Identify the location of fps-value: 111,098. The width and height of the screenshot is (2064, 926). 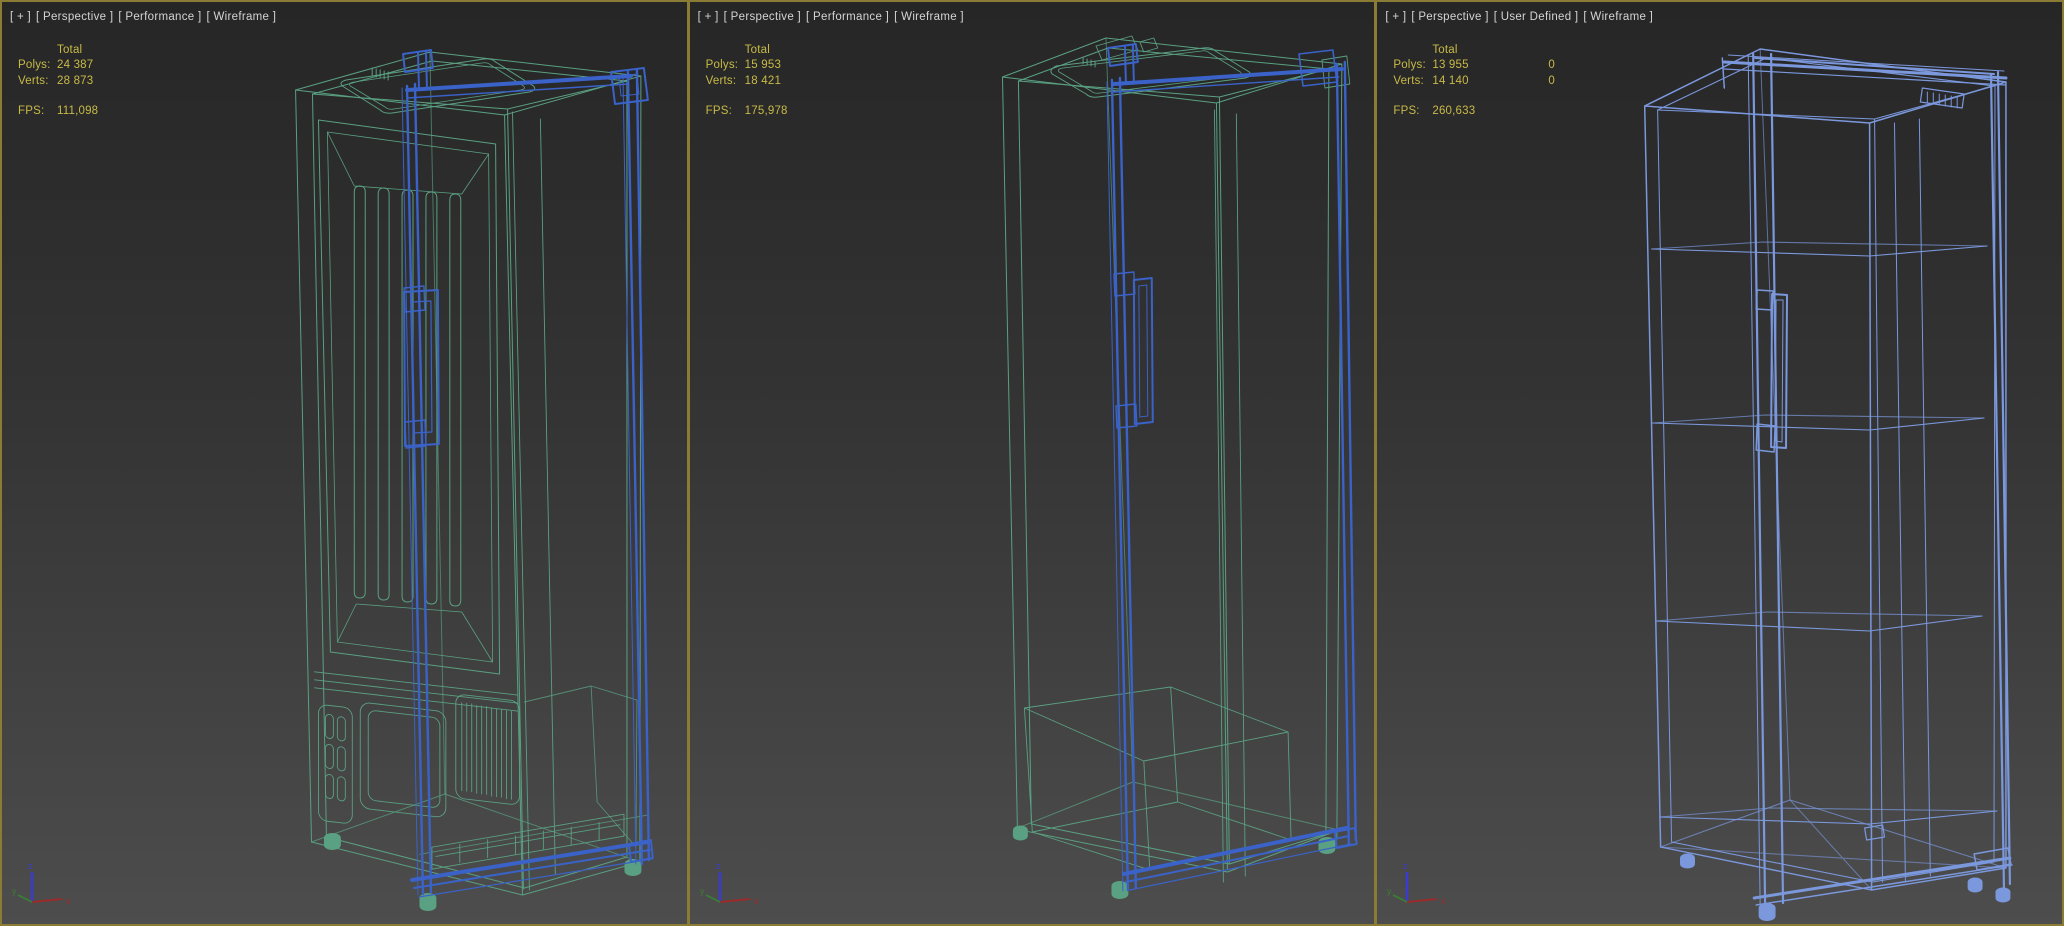
(78, 111).